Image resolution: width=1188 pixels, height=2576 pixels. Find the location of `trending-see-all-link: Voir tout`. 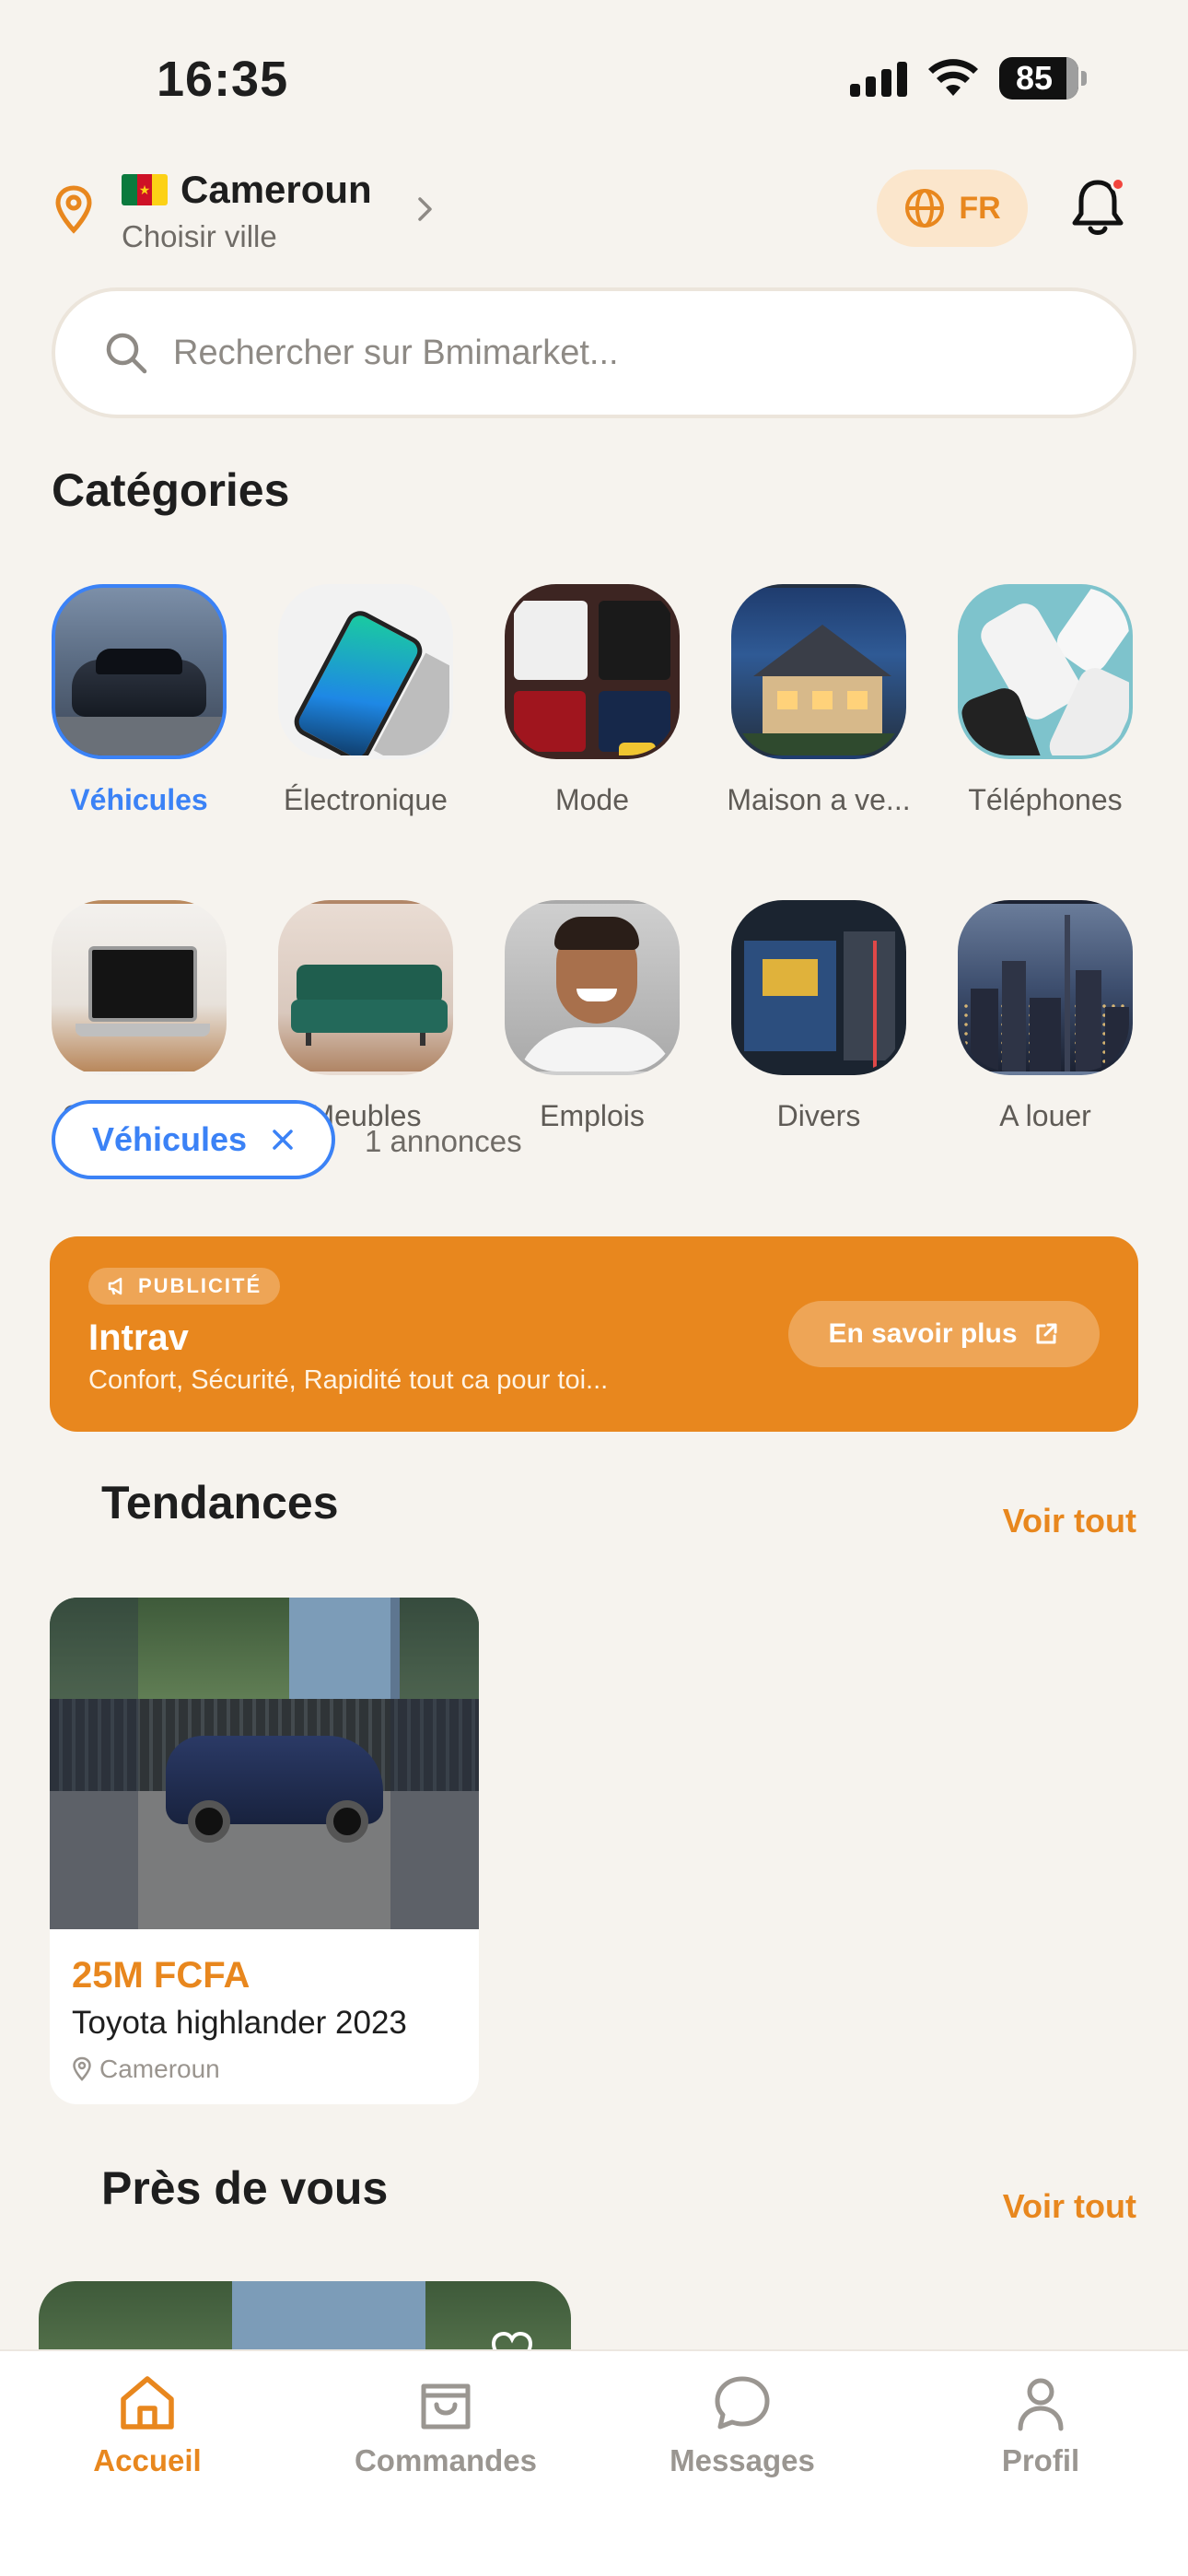

trending-see-all-link: Voir tout is located at coordinates (1069, 1521).